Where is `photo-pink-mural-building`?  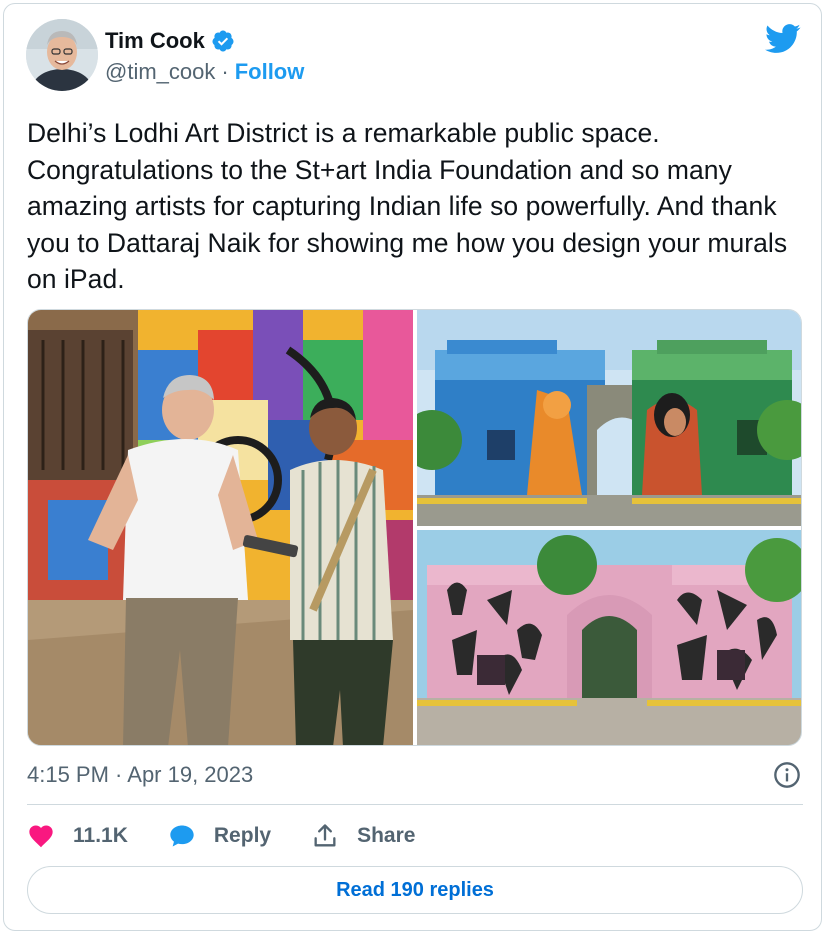 photo-pink-mural-building is located at coordinates (609, 637).